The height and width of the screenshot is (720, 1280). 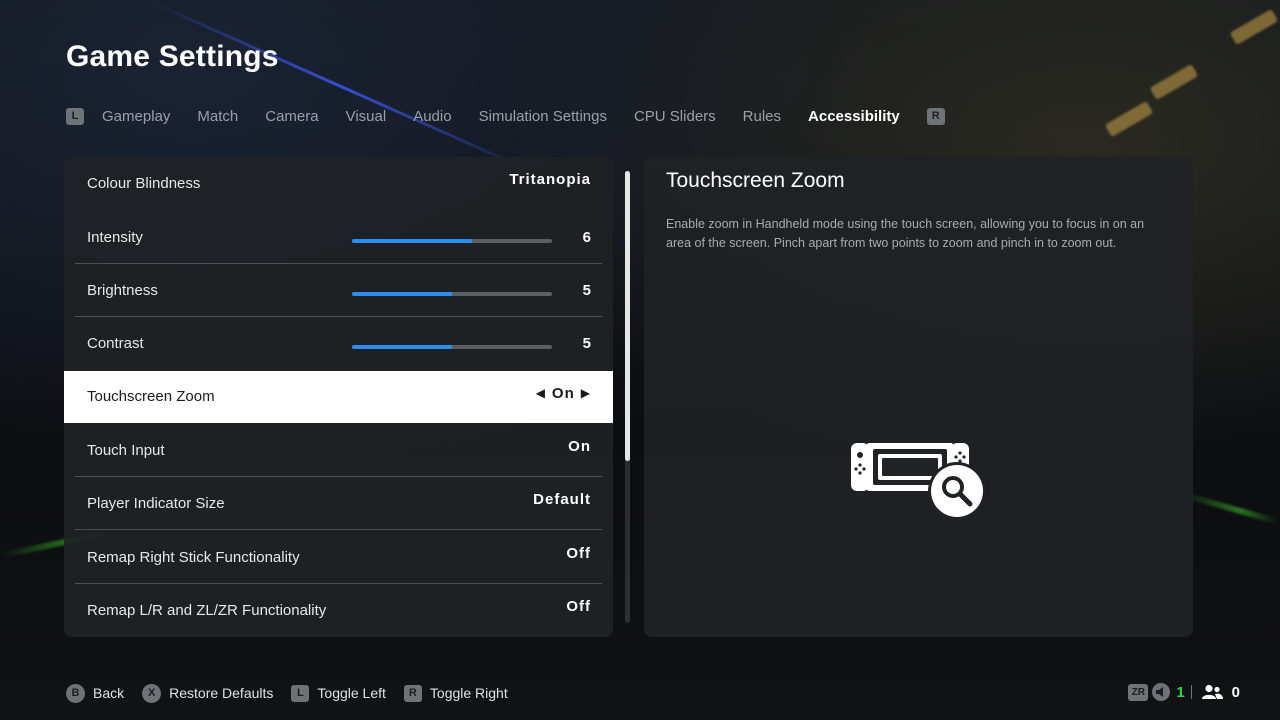 What do you see at coordinates (144, 183) in the screenshot?
I see `setting-label: Colour Blindness` at bounding box center [144, 183].